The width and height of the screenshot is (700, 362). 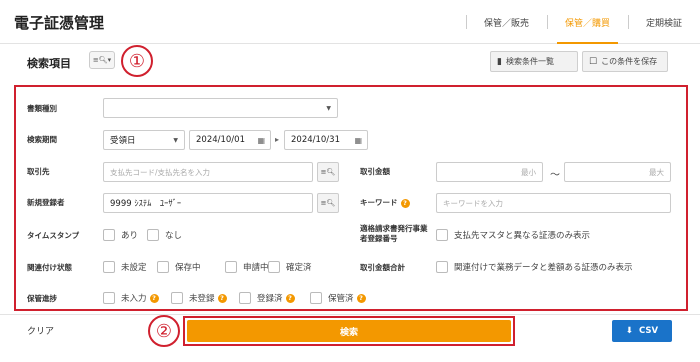 I want to click on checkbox-label: 保存中, so click(x=188, y=268).